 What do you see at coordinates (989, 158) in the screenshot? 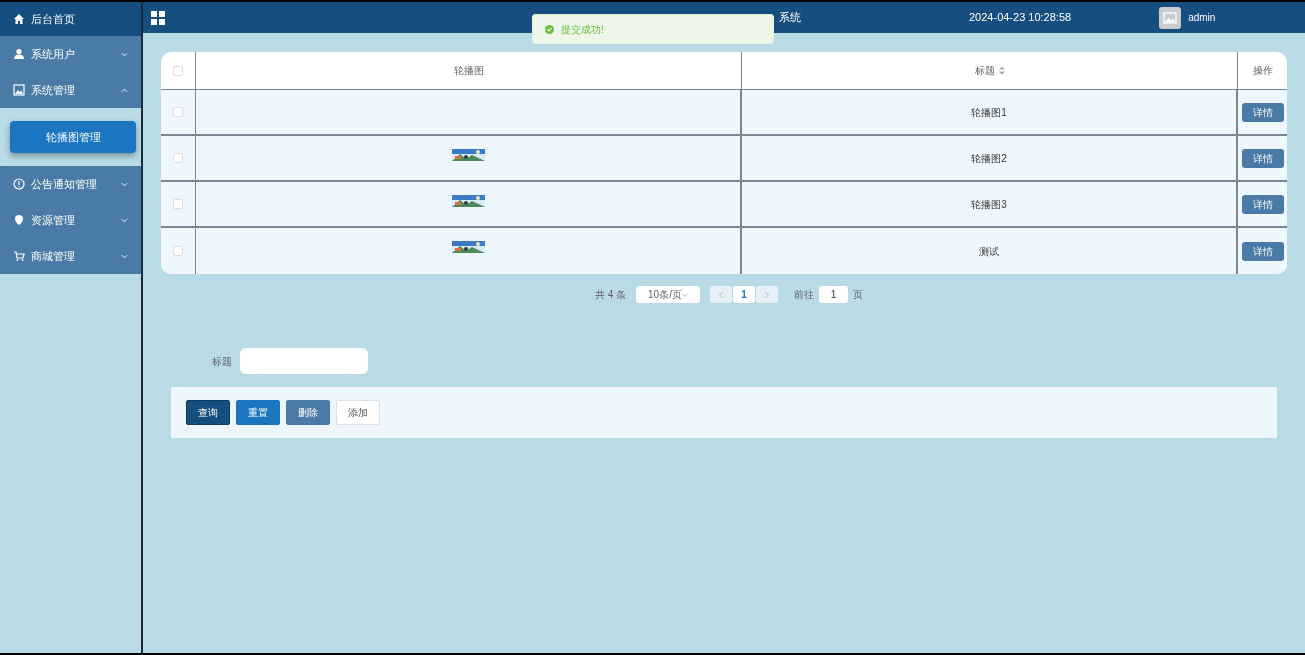
I see `table-cell-text: 轮播图2` at bounding box center [989, 158].